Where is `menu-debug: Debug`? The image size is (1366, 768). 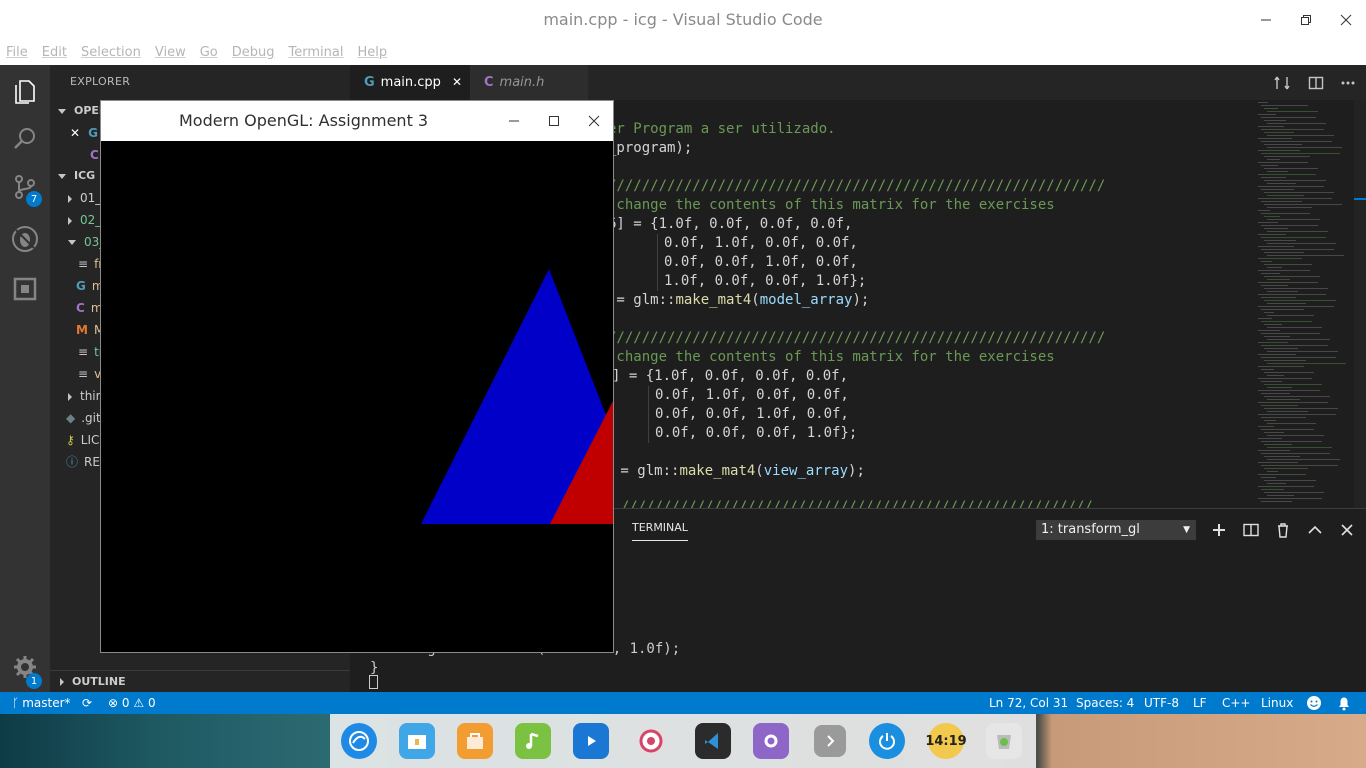
menu-debug: Debug is located at coordinates (253, 52).